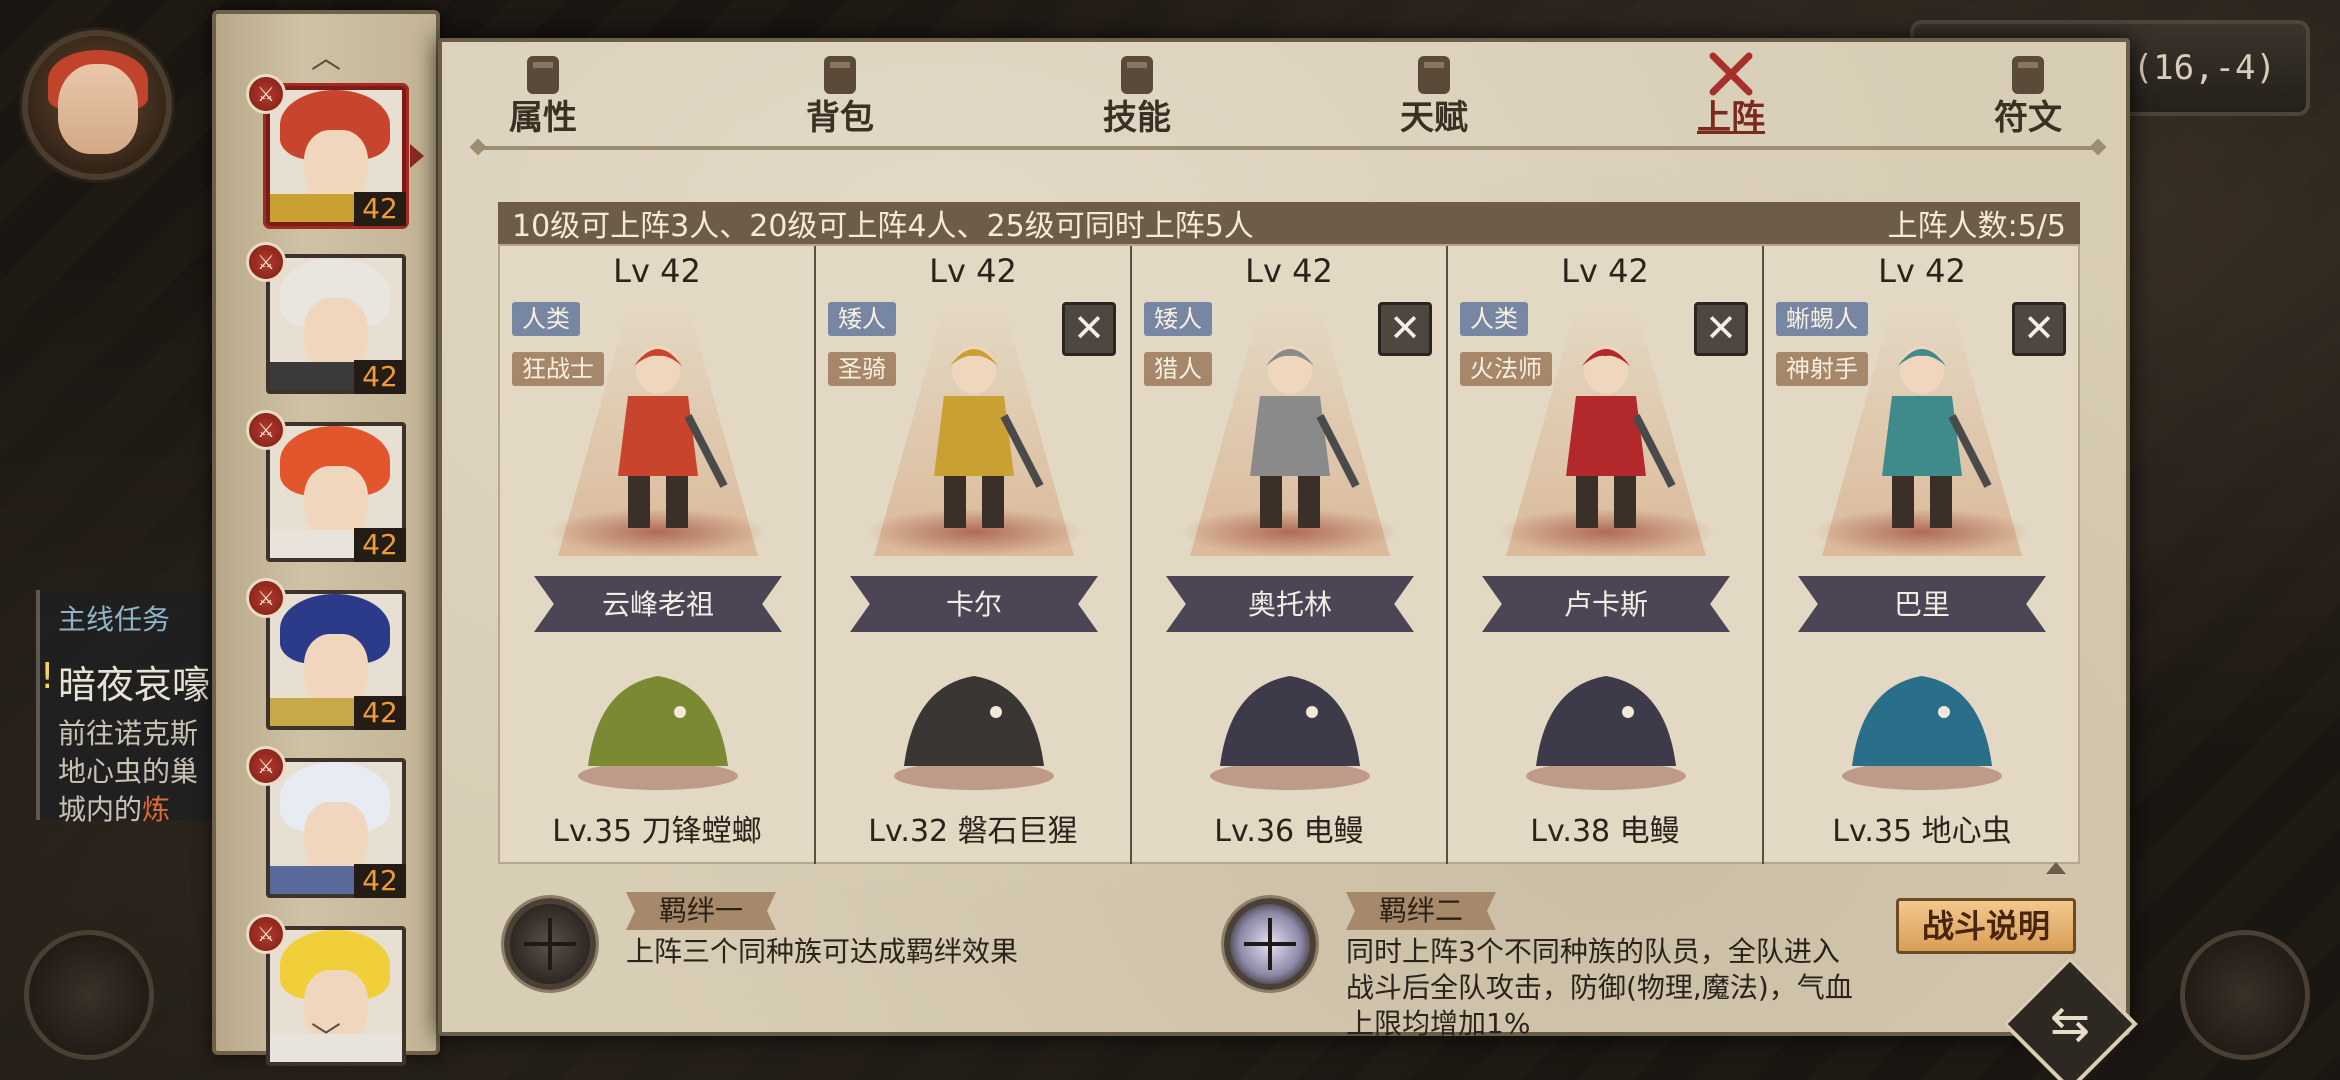 The height and width of the screenshot is (1080, 2340). I want to click on tab-4: 上阵, so click(1731, 98).